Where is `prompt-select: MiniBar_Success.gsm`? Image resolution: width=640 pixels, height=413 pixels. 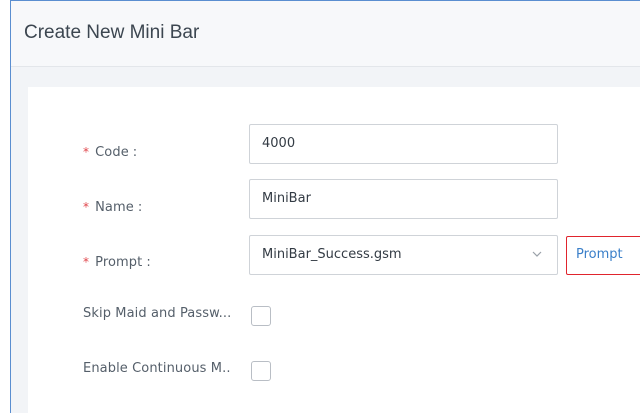
prompt-select: MiniBar_Success.gsm is located at coordinates (403, 255).